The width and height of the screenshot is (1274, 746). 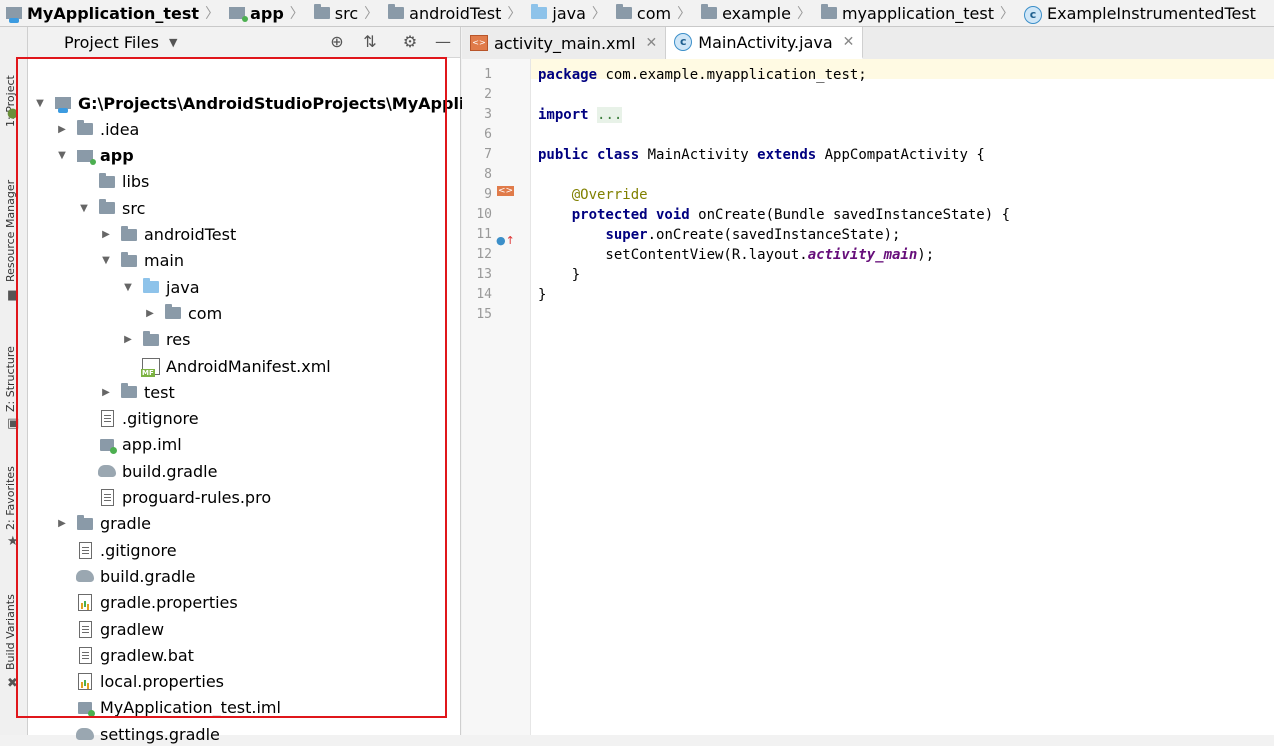 What do you see at coordinates (732, 75) in the screenshot?
I see `code-token: com.example.myapplication_test;` at bounding box center [732, 75].